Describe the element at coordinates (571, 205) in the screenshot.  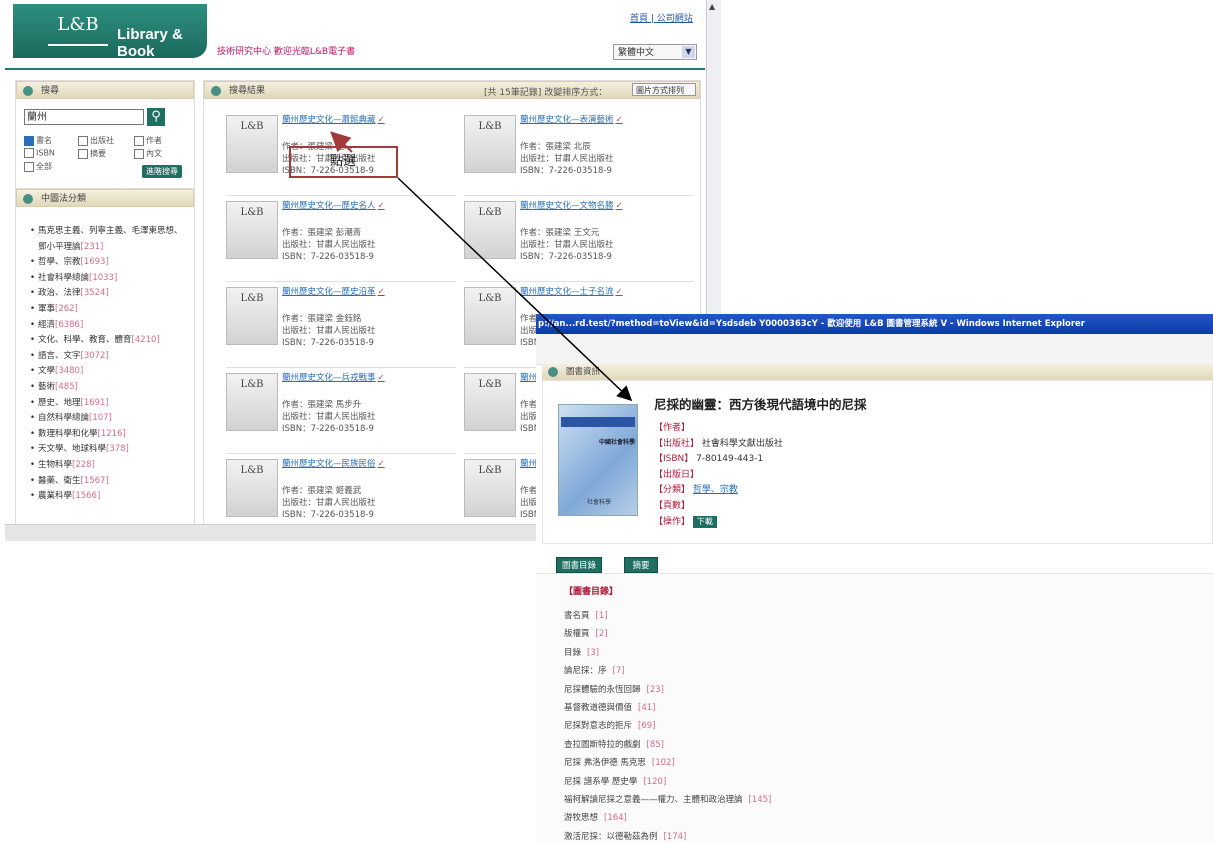
I see `book-title-link: 蘭州歷史文化—文物名勝 ✓` at that location.